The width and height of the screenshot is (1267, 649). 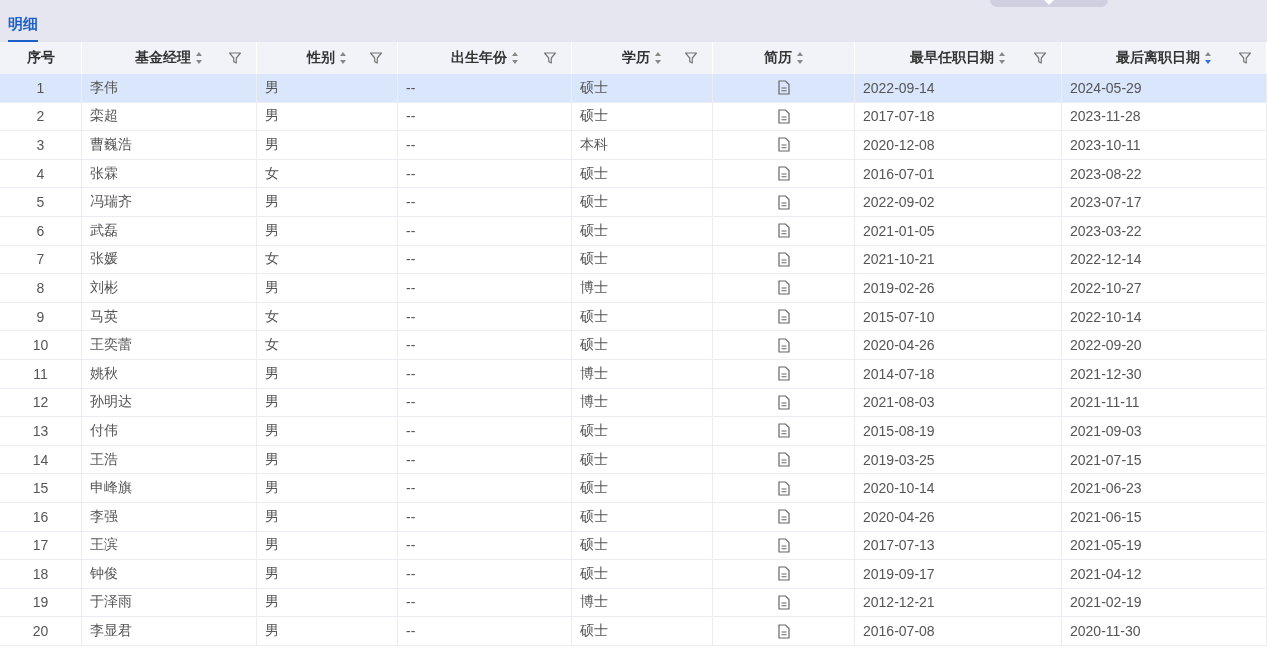 What do you see at coordinates (1106, 230) in the screenshot?
I see `table-cell: 2023-03-22` at bounding box center [1106, 230].